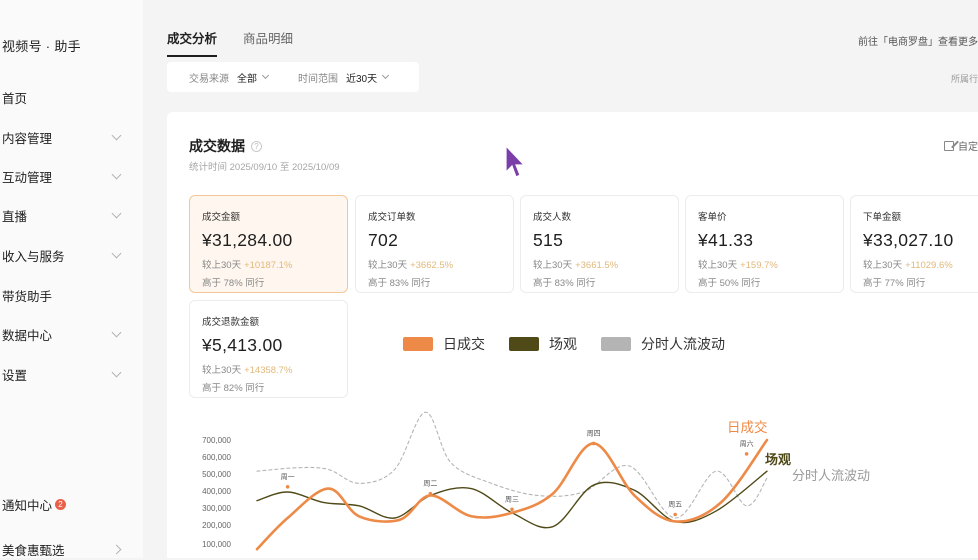 Image resolution: width=978 pixels, height=560 pixels. I want to click on sidebar-item-label: 直播, so click(15, 216).